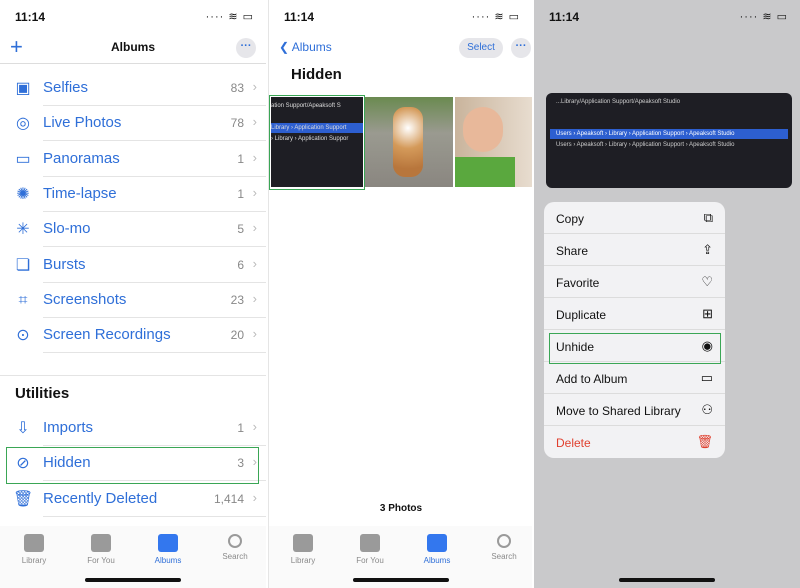 The image size is (800, 588). Describe the element at coordinates (23, 230) in the screenshot. I see `slomo-icon: ✳` at that location.